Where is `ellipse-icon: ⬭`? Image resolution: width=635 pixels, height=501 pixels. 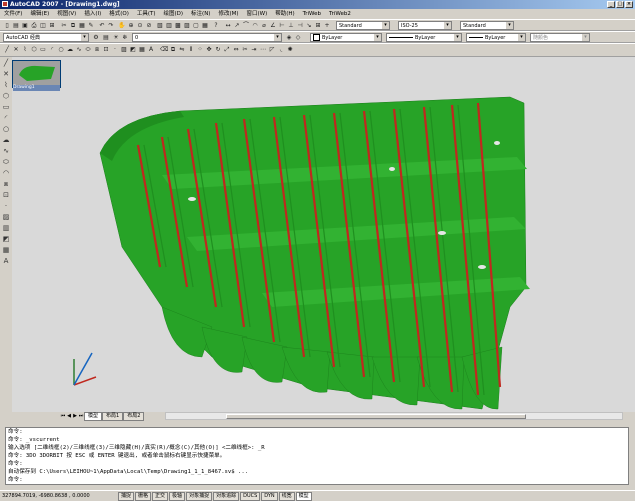 ellipse-icon: ⬭ is located at coordinates (88, 50).